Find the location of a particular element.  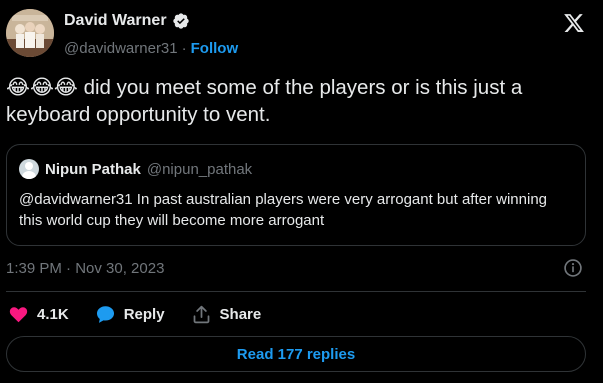

read-replies-button: Read 177 replies is located at coordinates (296, 354).